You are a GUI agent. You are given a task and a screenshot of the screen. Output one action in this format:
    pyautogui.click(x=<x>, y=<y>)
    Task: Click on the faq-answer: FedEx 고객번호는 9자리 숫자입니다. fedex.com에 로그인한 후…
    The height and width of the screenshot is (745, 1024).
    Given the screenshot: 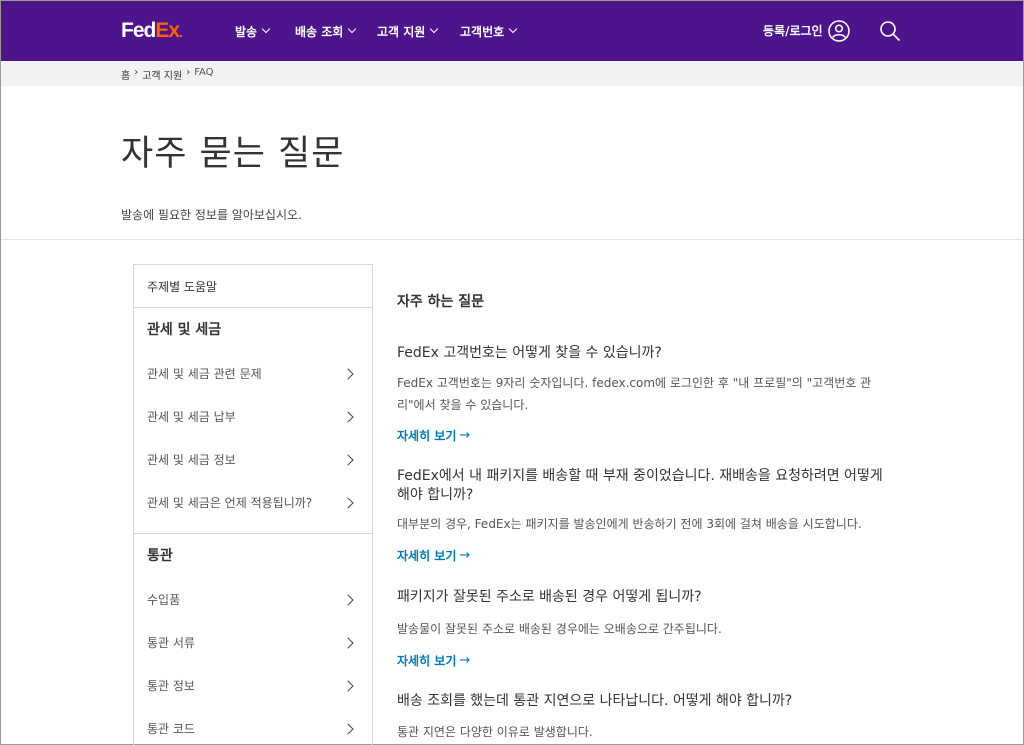 What is the action you would take?
    pyautogui.click(x=634, y=394)
    